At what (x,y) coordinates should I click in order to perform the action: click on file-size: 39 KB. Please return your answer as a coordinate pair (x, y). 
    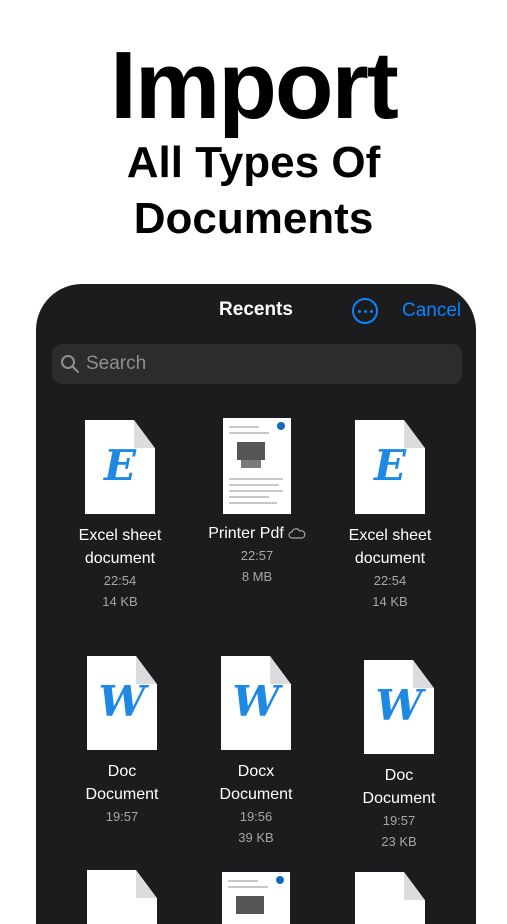
    Looking at the image, I should click on (256, 837).